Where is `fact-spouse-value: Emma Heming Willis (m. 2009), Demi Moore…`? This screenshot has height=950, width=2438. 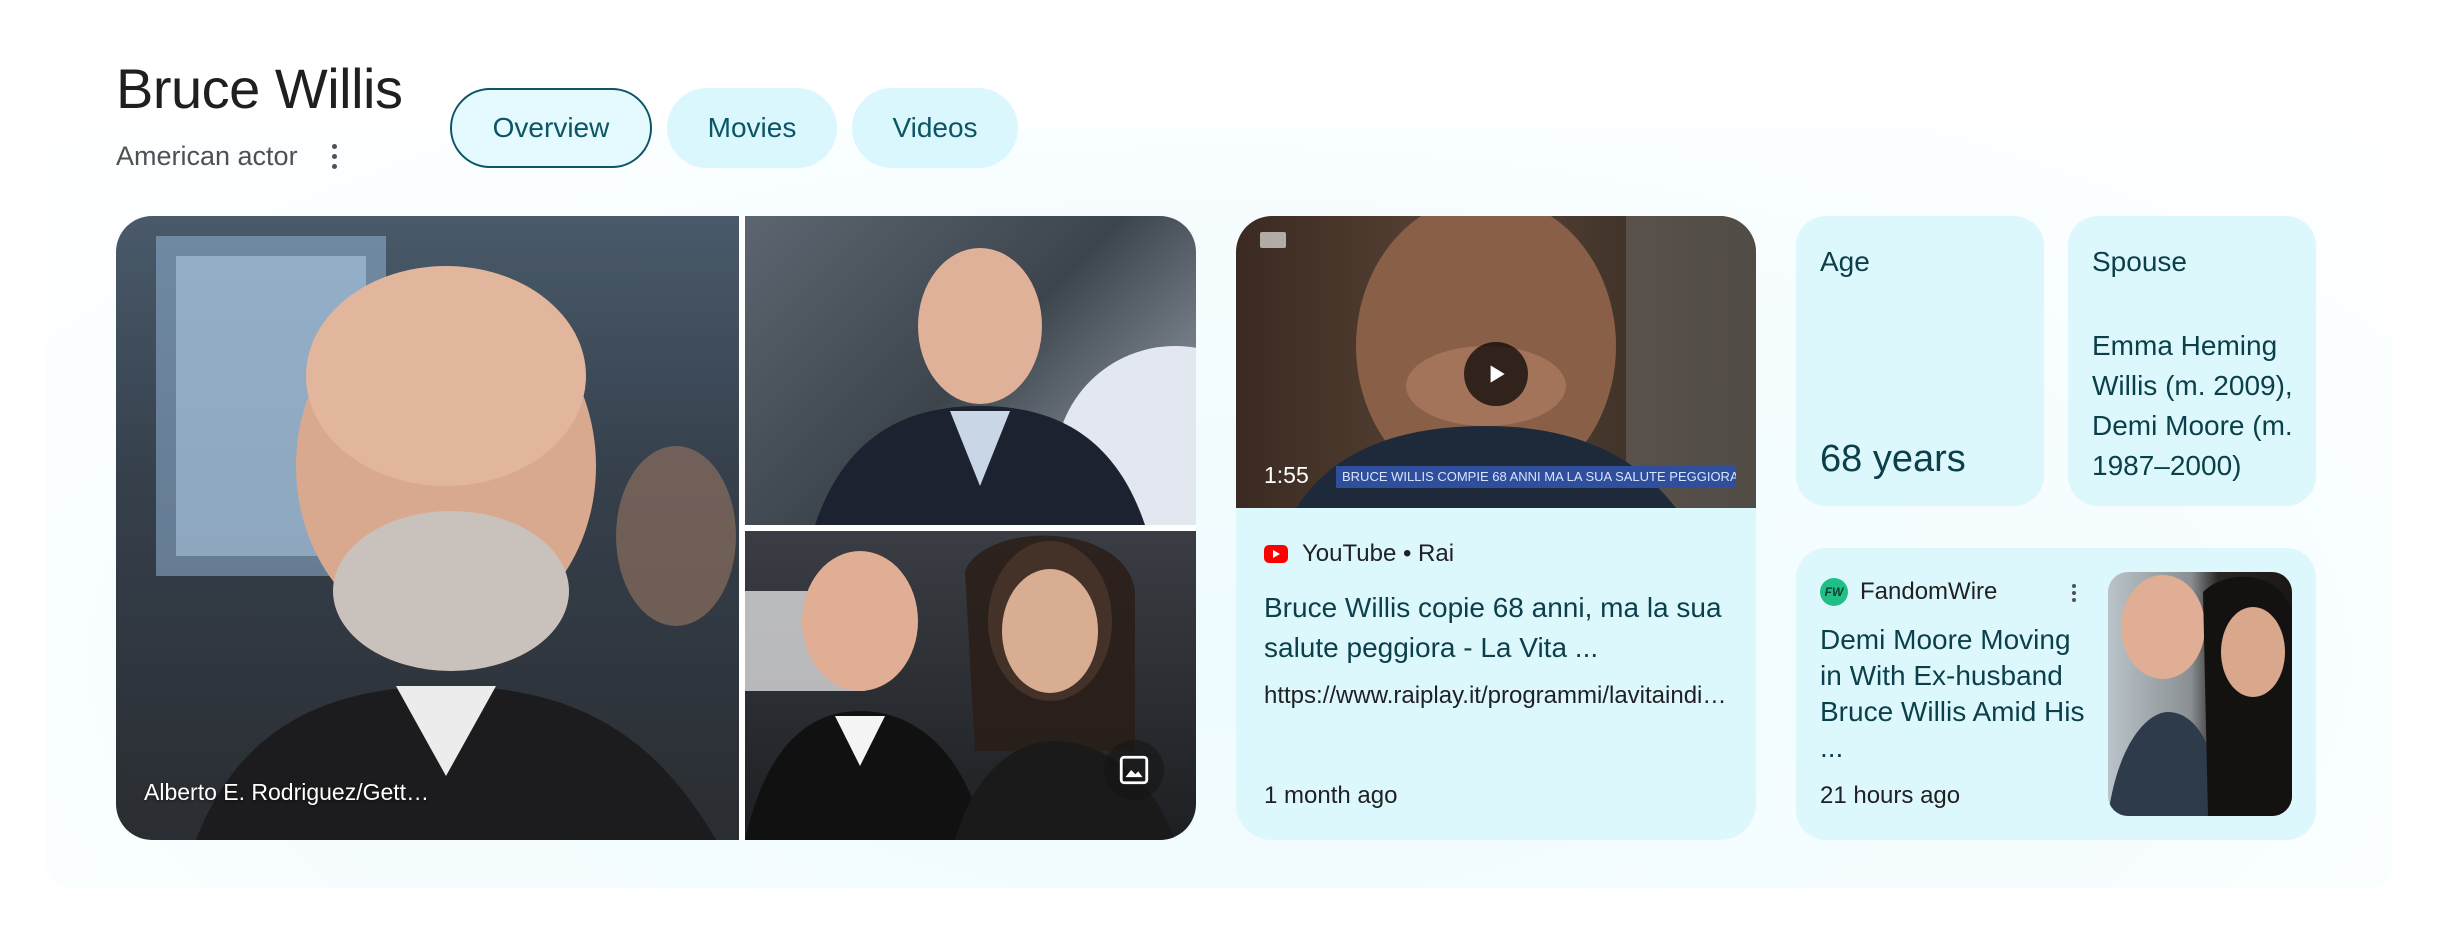 fact-spouse-value: Emma Heming Willis (m. 2009), Demi Moore… is located at coordinates (2192, 405).